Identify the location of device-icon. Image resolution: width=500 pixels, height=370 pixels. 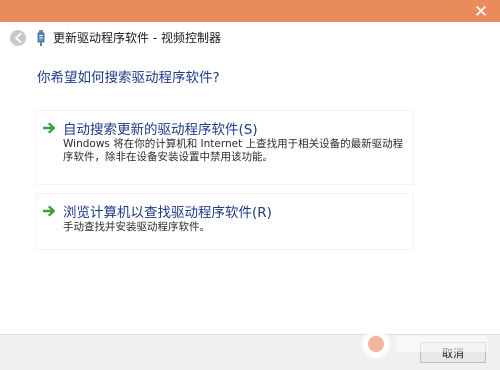
(41, 38).